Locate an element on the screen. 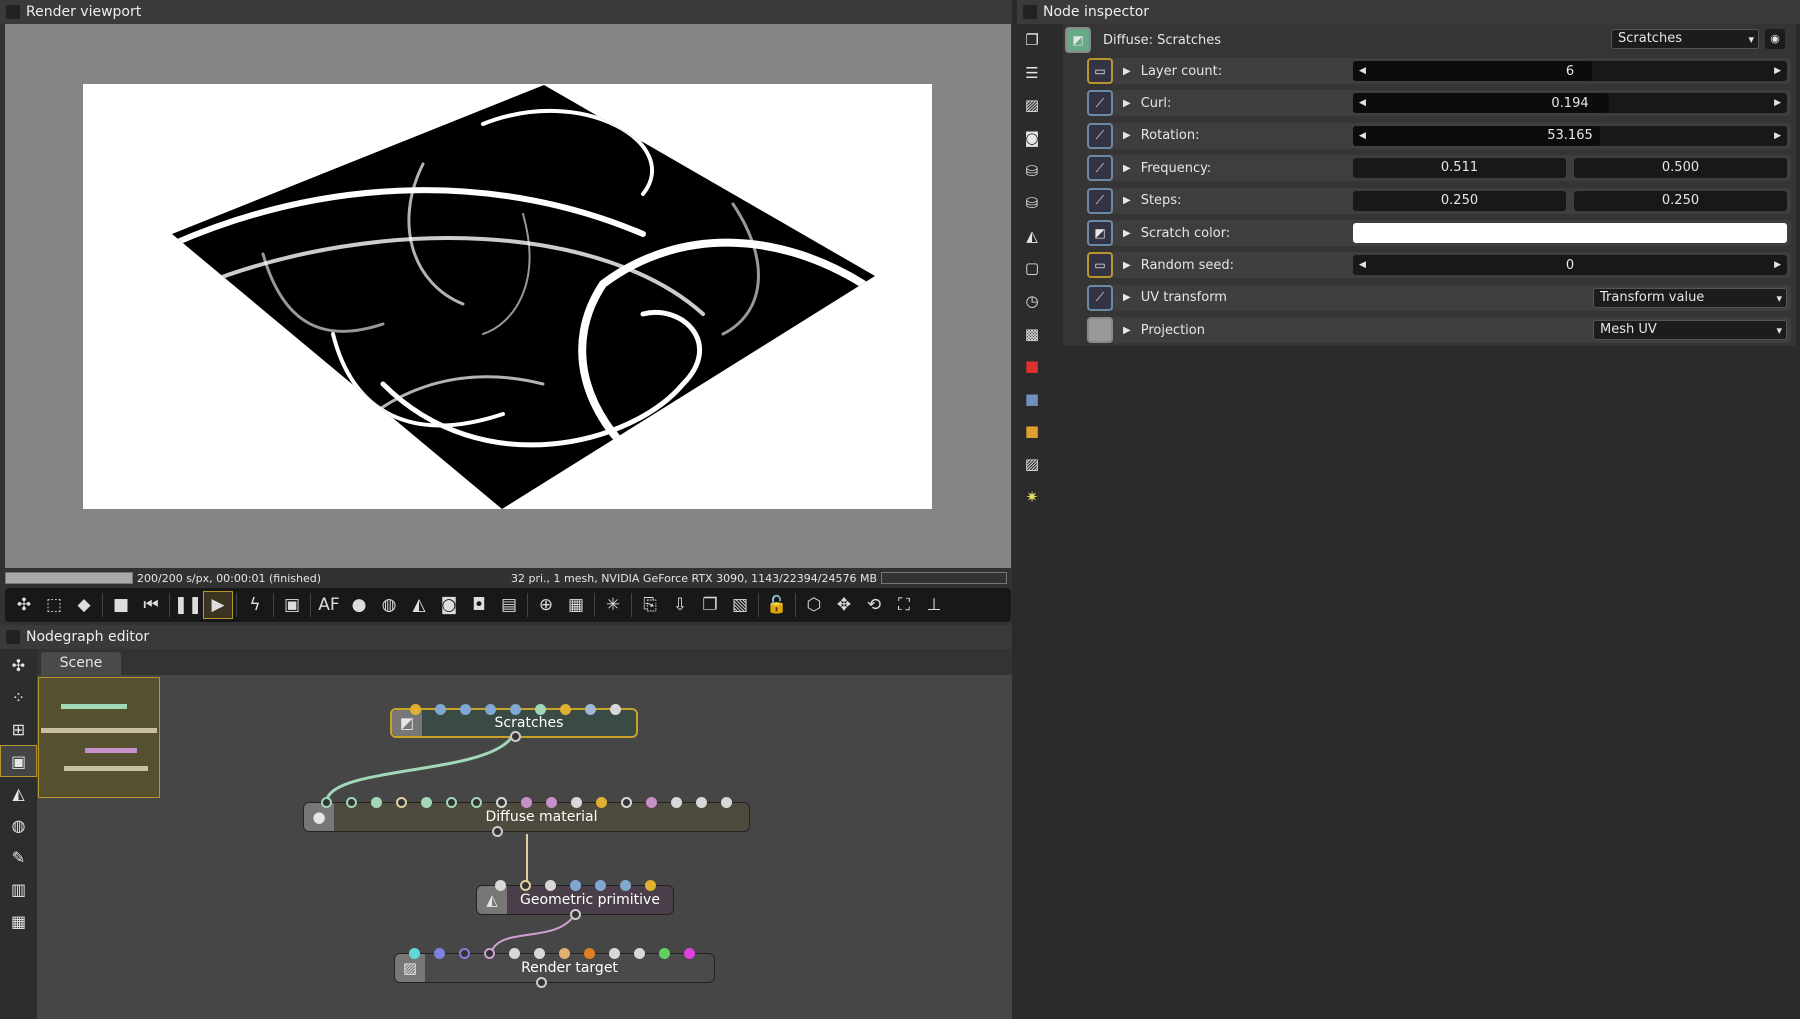  display-button: ▣ is located at coordinates (292, 605).